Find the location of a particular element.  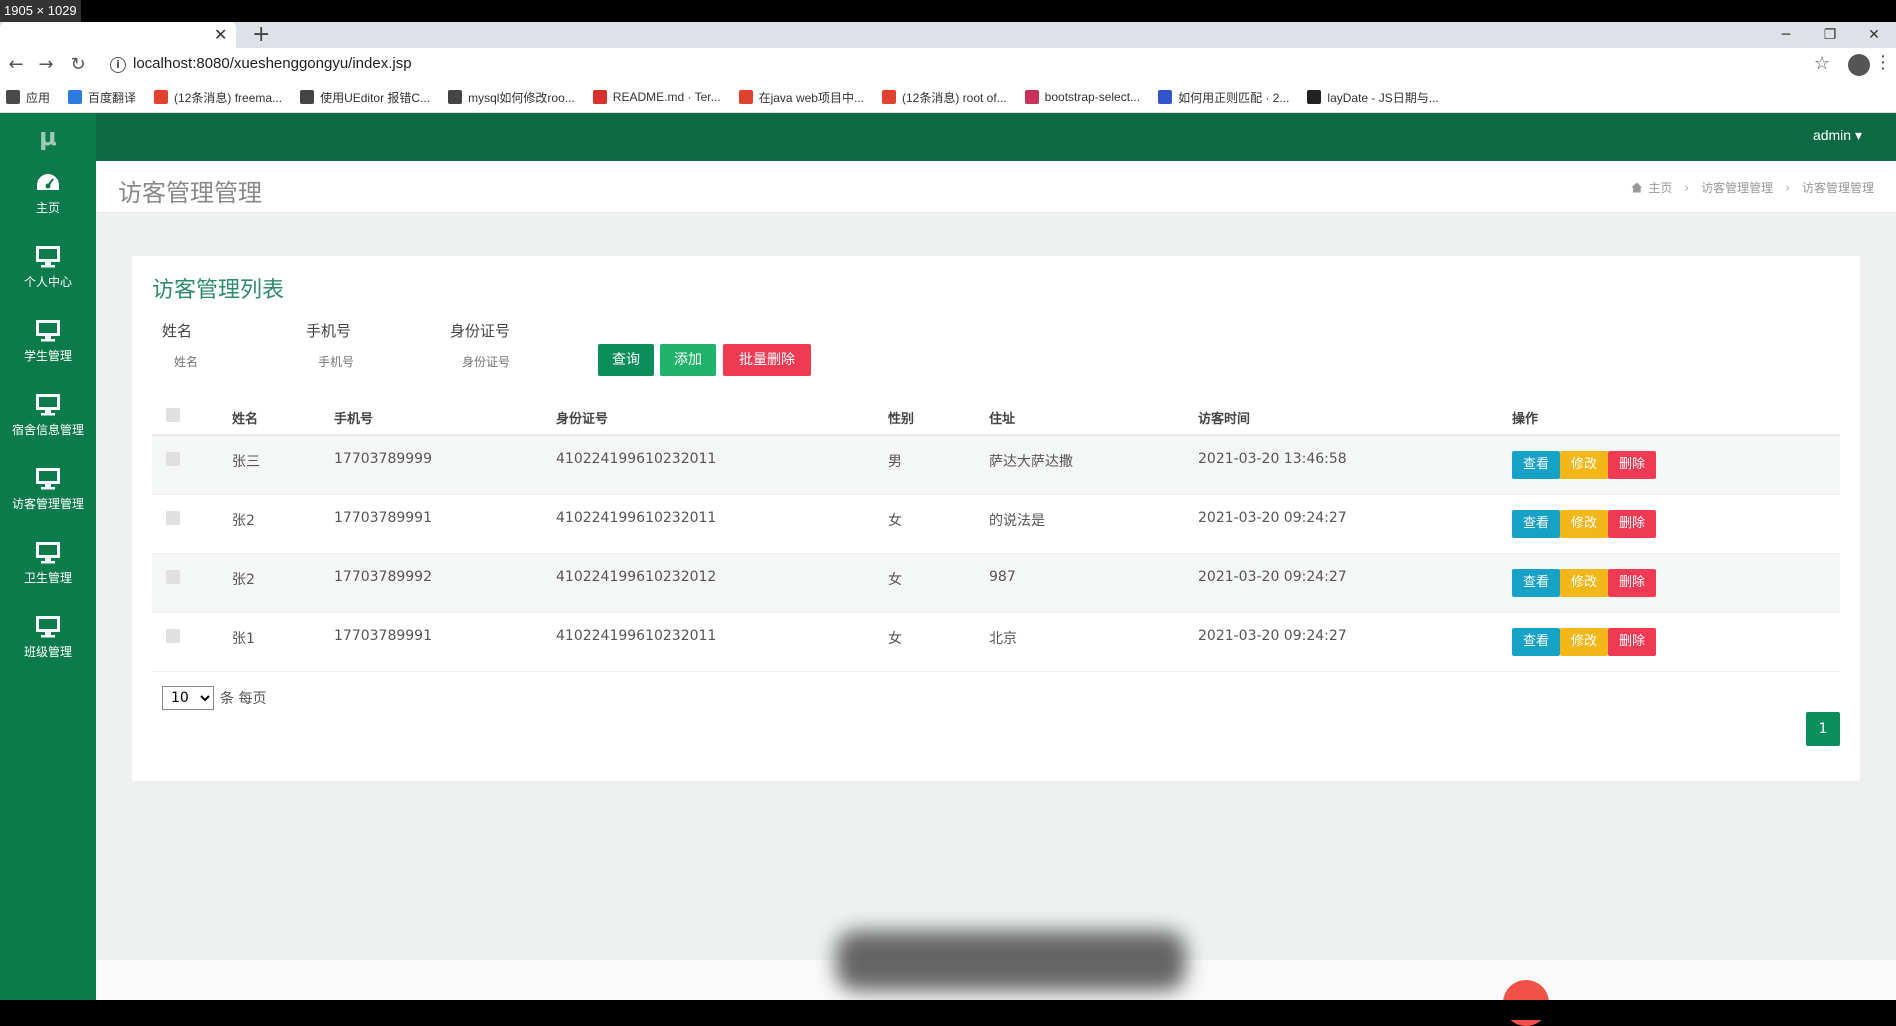

column-header: 手机号 is located at coordinates (354, 419).